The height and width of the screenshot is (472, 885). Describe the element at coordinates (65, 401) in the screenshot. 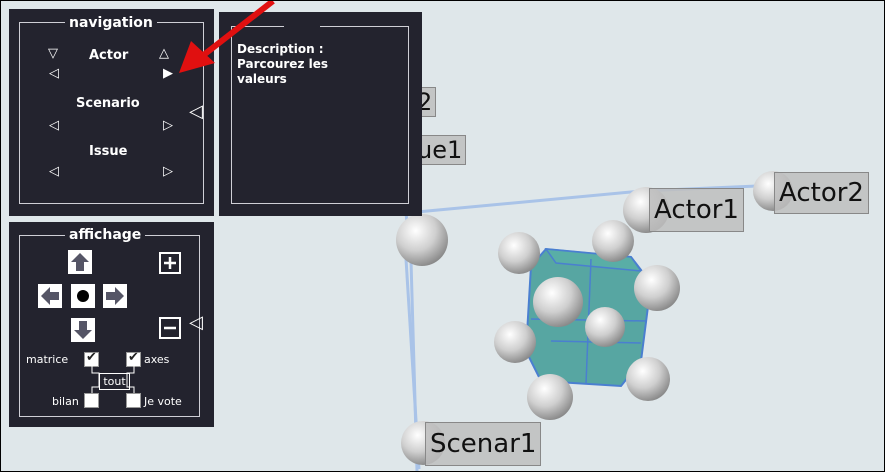

I see `bilan-label: bilan` at that location.